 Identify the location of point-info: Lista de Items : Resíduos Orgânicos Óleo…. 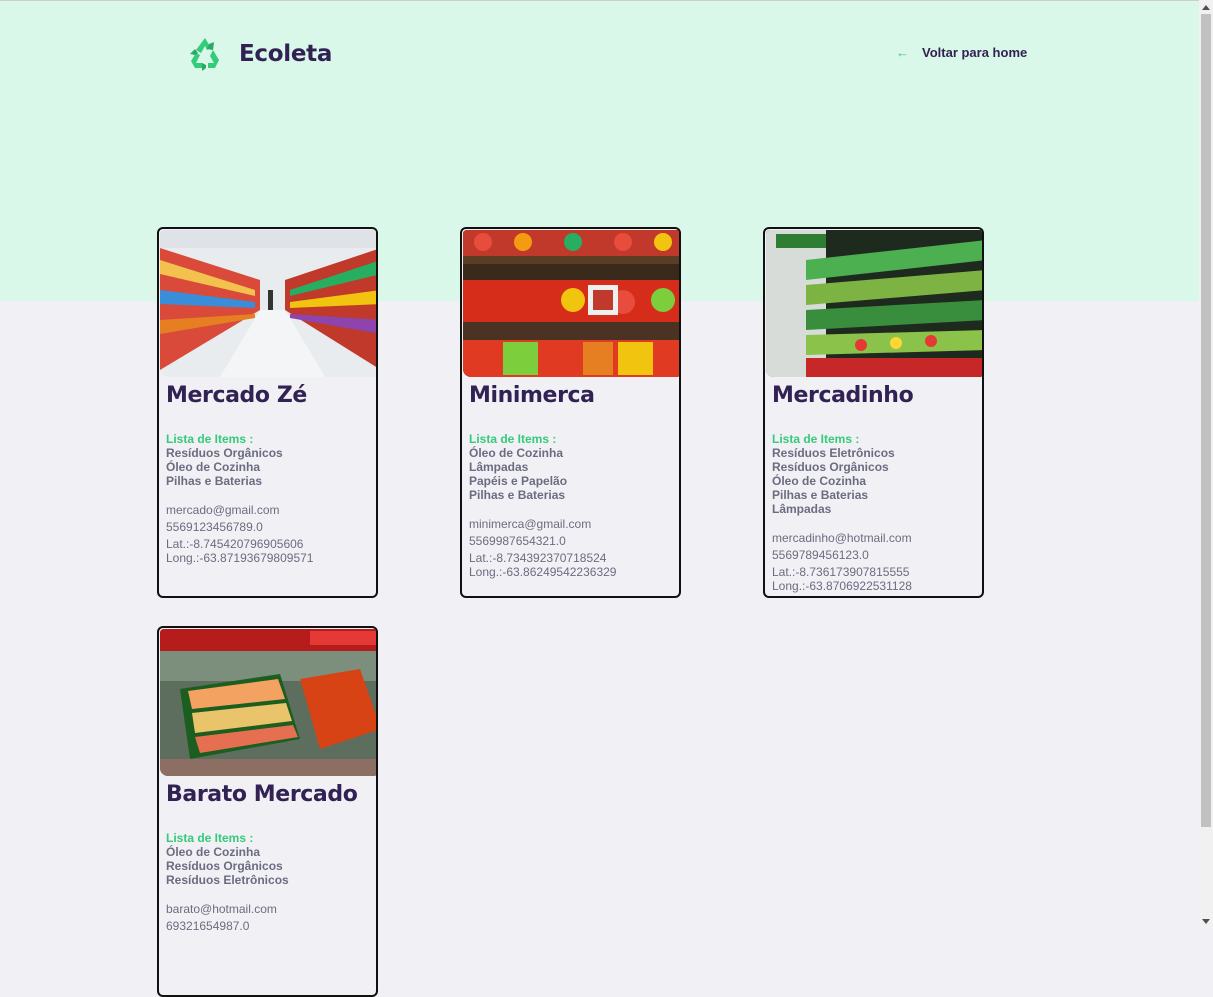
(239, 500).